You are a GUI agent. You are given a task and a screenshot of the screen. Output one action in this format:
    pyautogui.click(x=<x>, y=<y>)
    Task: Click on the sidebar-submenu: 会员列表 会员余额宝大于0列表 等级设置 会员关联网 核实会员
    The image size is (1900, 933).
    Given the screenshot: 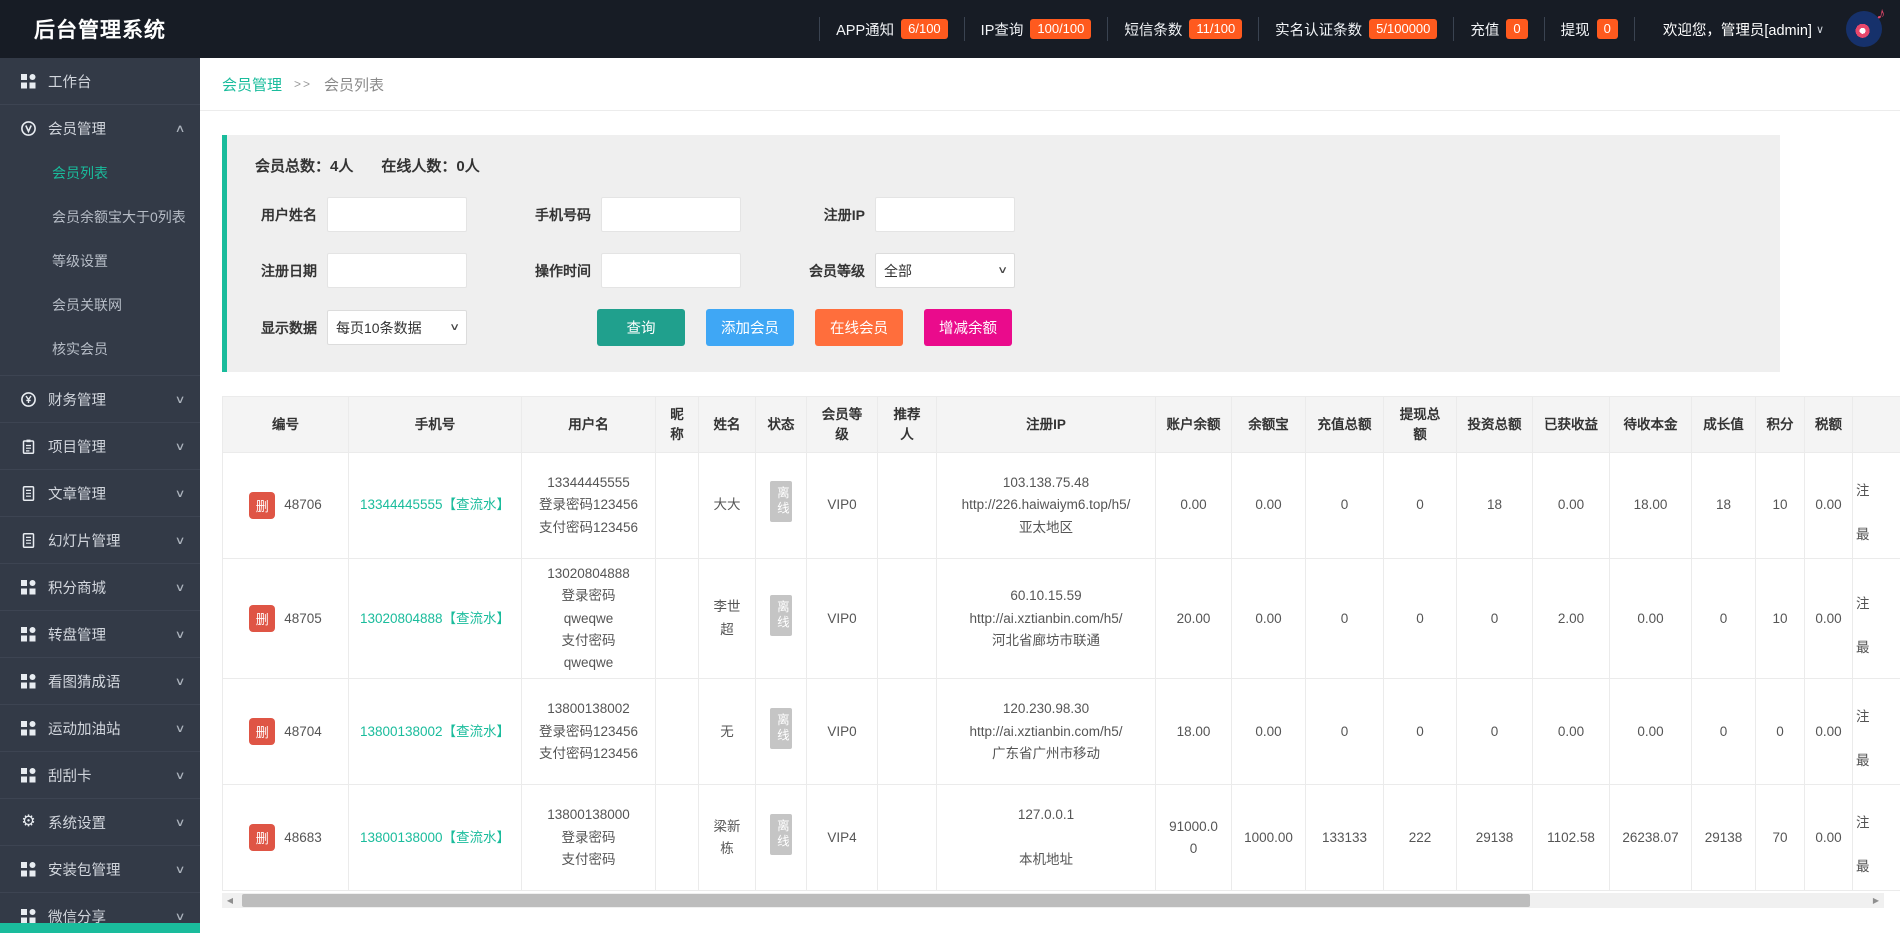 What is the action you would take?
    pyautogui.click(x=100, y=263)
    